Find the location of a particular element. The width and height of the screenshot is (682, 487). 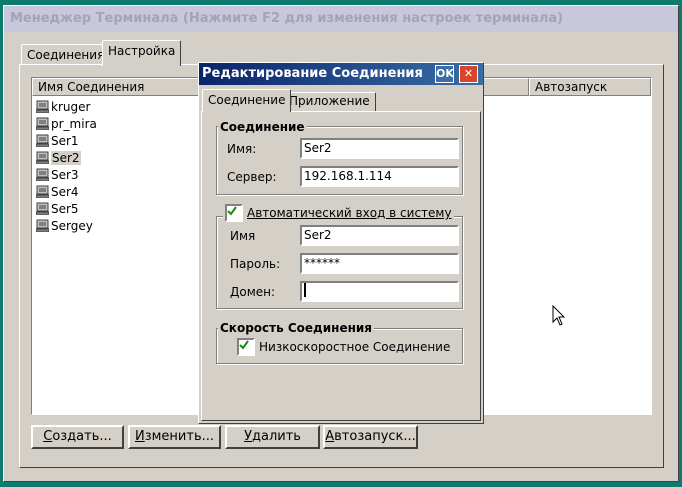

list-item: Sergey is located at coordinates (115, 226).